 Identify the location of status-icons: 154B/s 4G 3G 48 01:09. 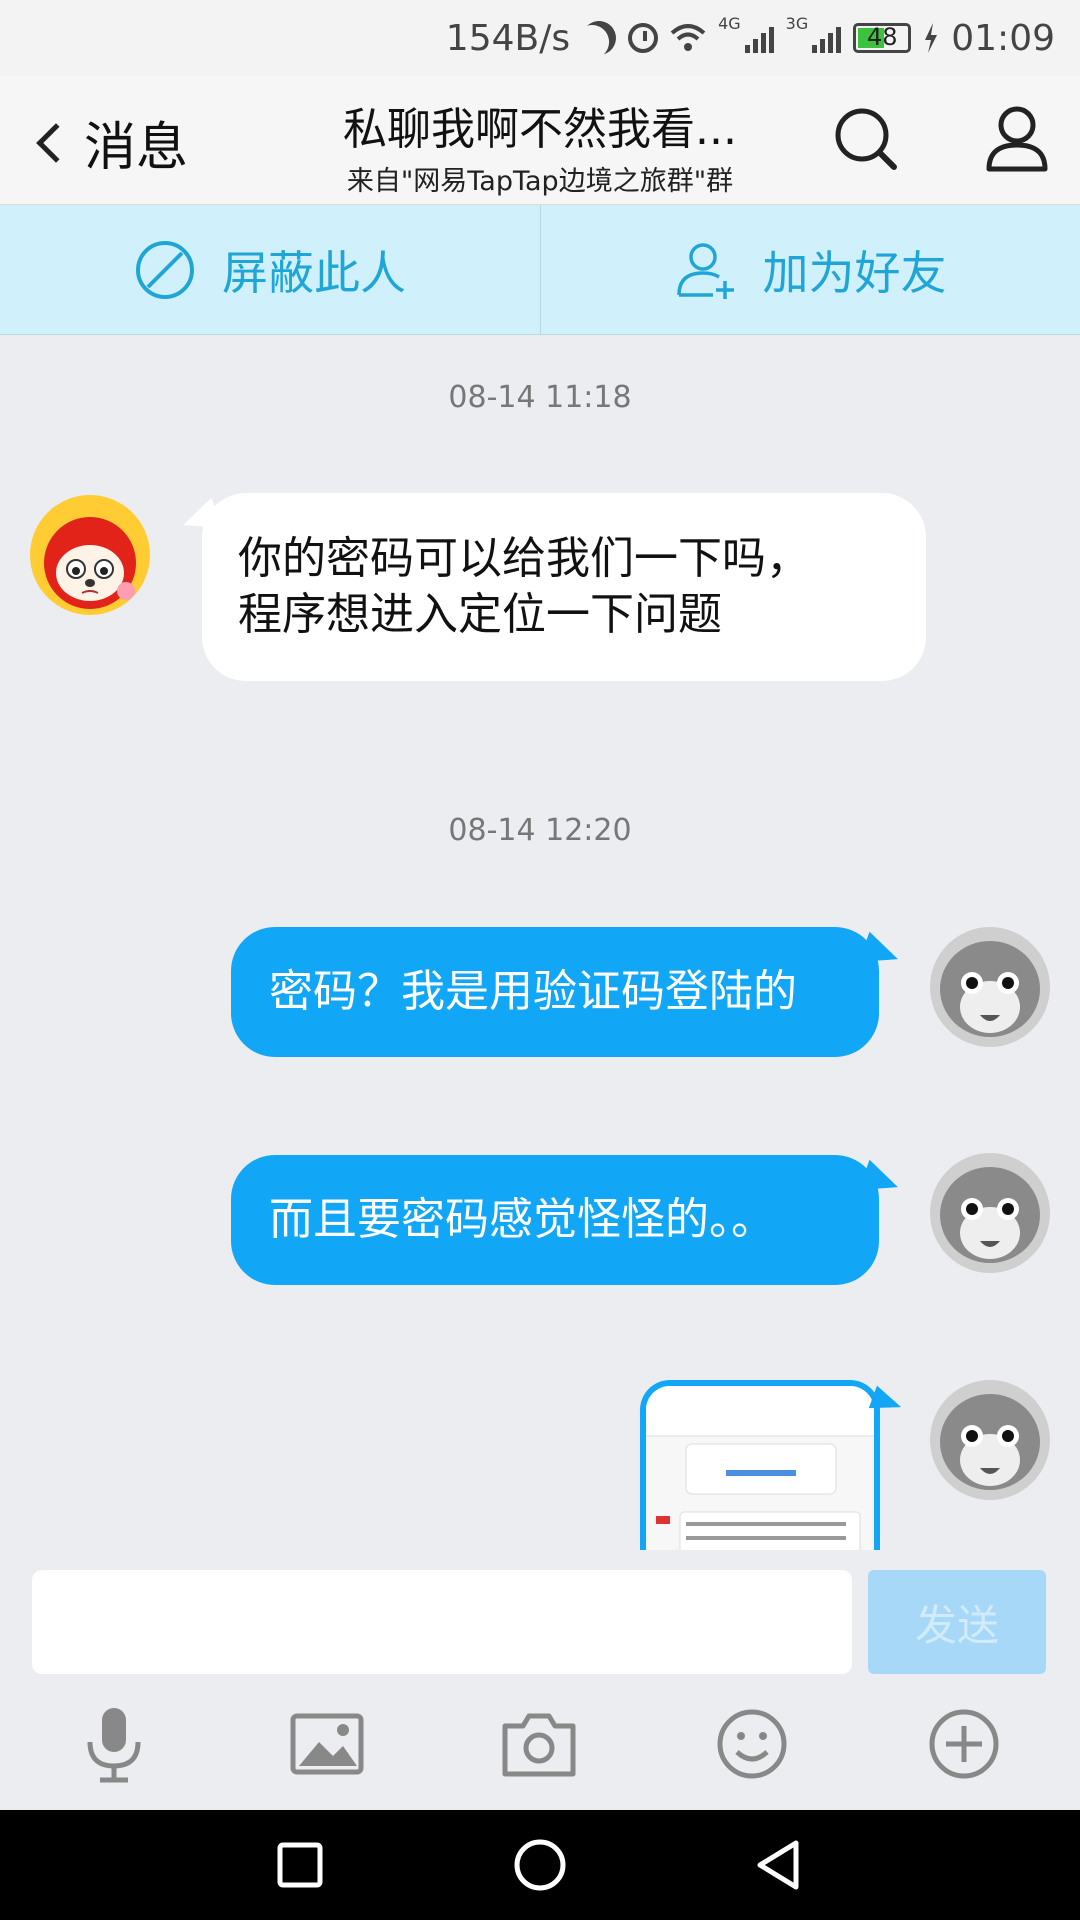
(750, 38).